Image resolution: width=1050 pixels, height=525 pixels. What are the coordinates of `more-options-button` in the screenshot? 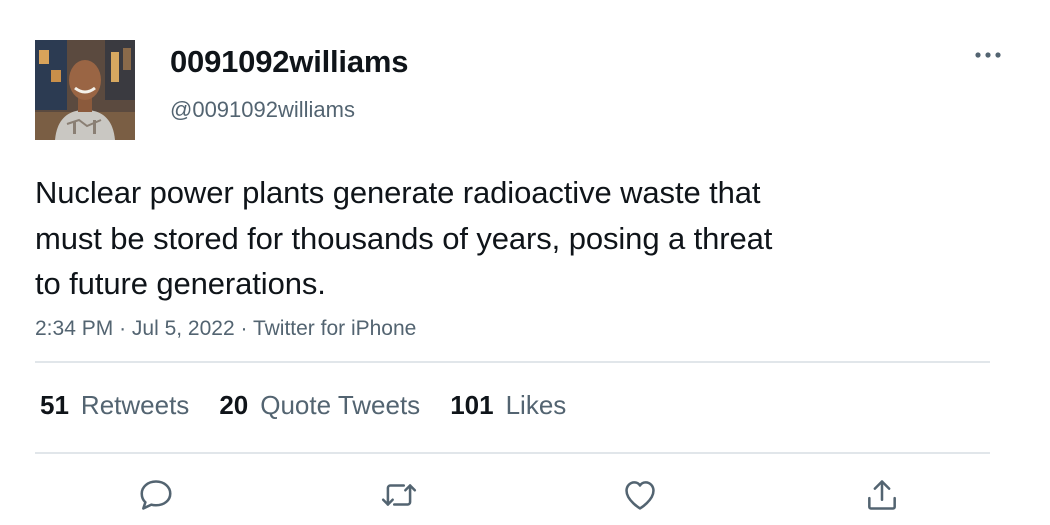 It's located at (988, 55).